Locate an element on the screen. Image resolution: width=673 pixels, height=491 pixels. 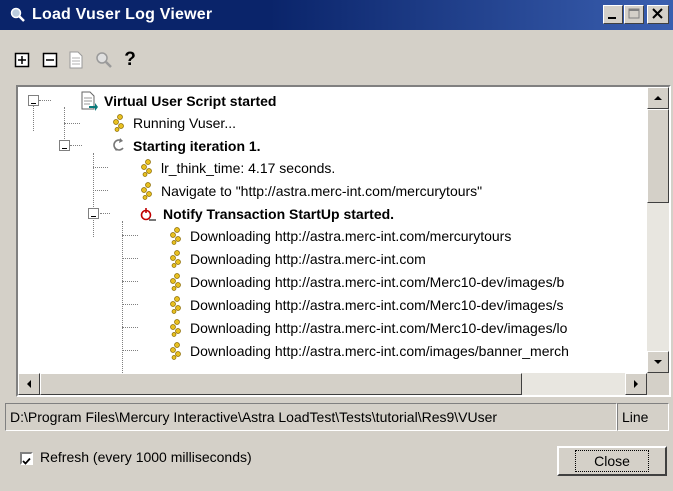
collapse-all-icon is located at coordinates (50, 60).